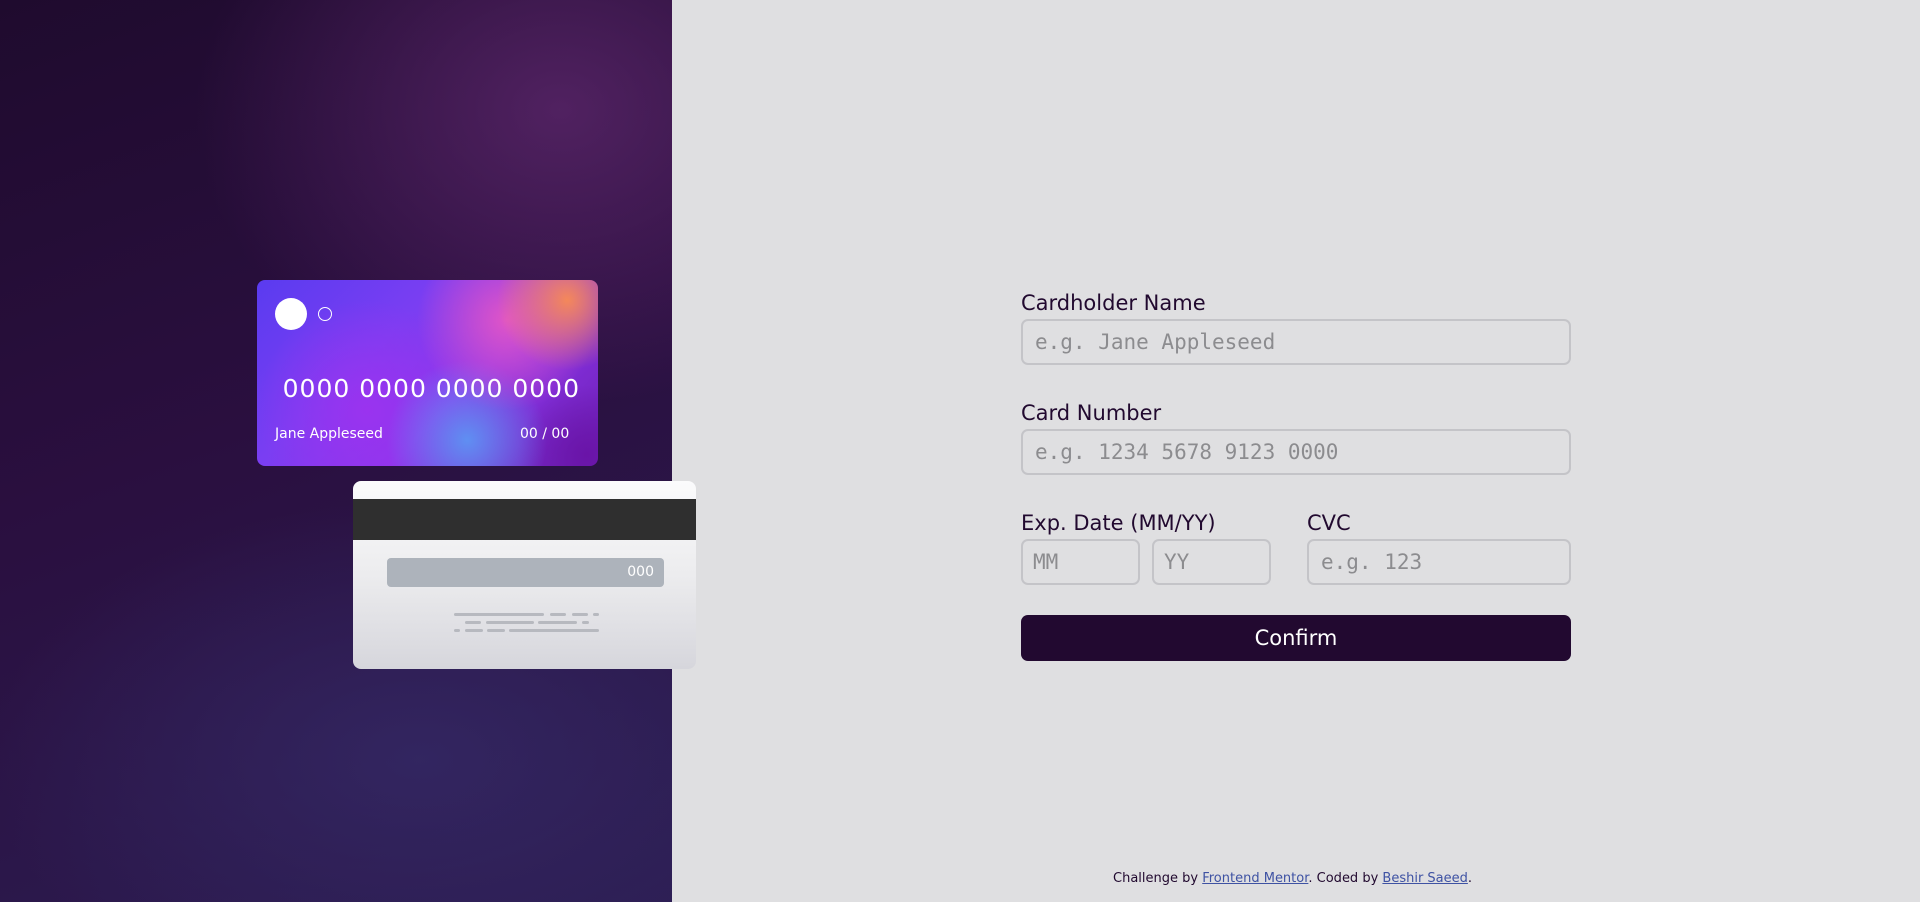 The image size is (1920, 902). What do you see at coordinates (1424, 878) in the screenshot?
I see `author-link: Beshir Saeed` at bounding box center [1424, 878].